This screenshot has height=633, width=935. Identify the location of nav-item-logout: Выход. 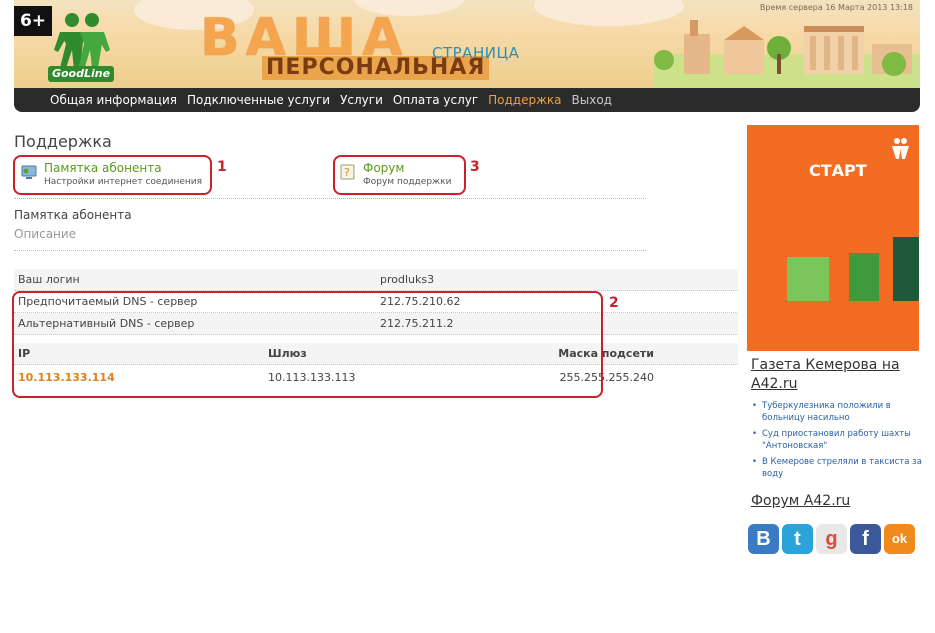
(592, 100).